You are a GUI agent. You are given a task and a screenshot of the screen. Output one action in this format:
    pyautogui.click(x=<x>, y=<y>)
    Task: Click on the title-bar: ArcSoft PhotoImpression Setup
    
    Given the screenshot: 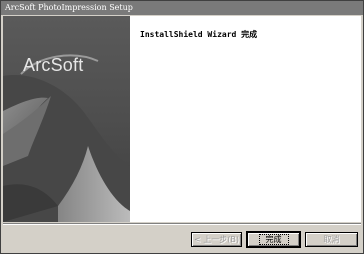 What is the action you would take?
    pyautogui.click(x=182, y=8)
    